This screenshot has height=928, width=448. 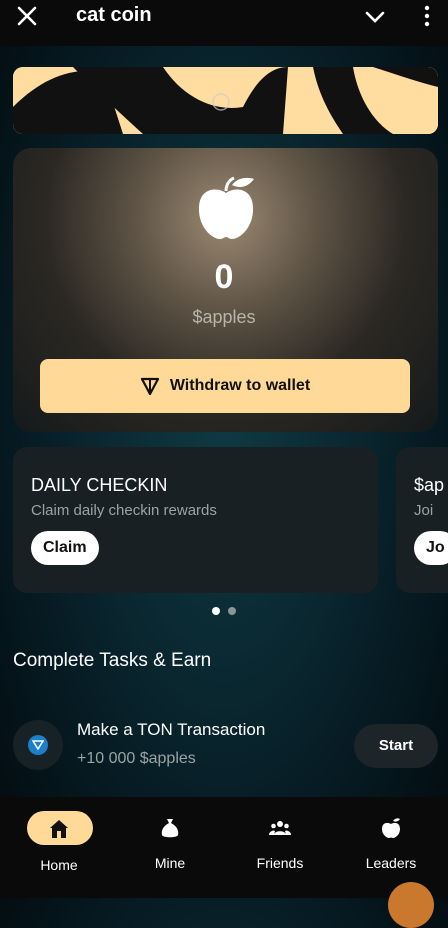 What do you see at coordinates (396, 746) in the screenshot?
I see `start-task-button: Start` at bounding box center [396, 746].